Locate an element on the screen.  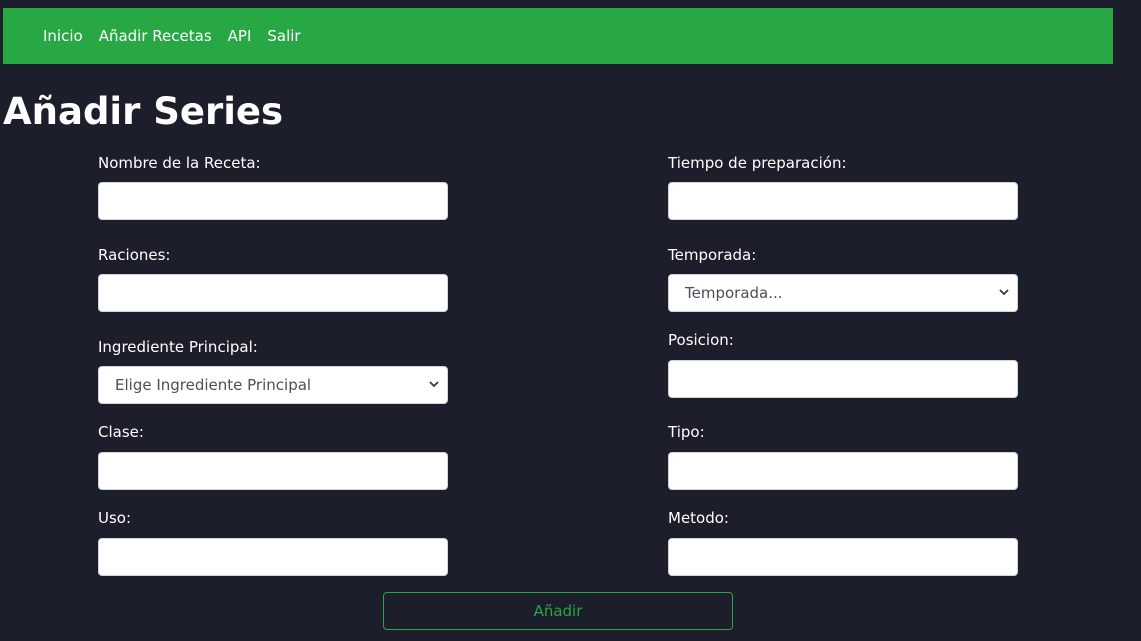
raciones-label: Raciones: is located at coordinates (134, 255).